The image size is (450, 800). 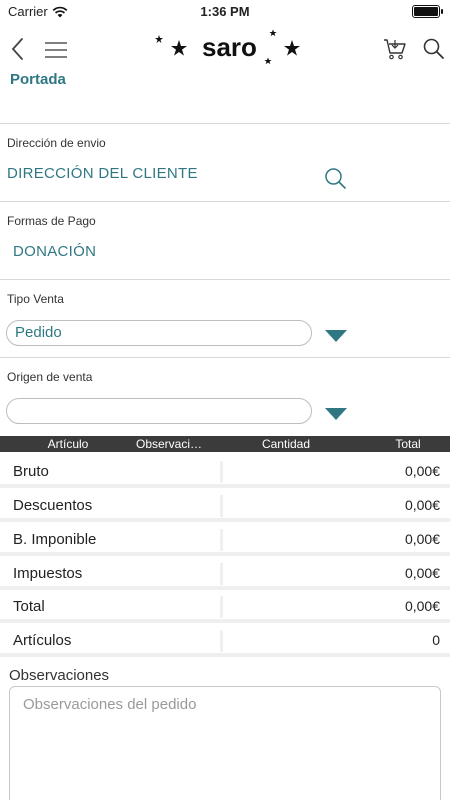 What do you see at coordinates (18, 49) in the screenshot?
I see `back-chevron-icon` at bounding box center [18, 49].